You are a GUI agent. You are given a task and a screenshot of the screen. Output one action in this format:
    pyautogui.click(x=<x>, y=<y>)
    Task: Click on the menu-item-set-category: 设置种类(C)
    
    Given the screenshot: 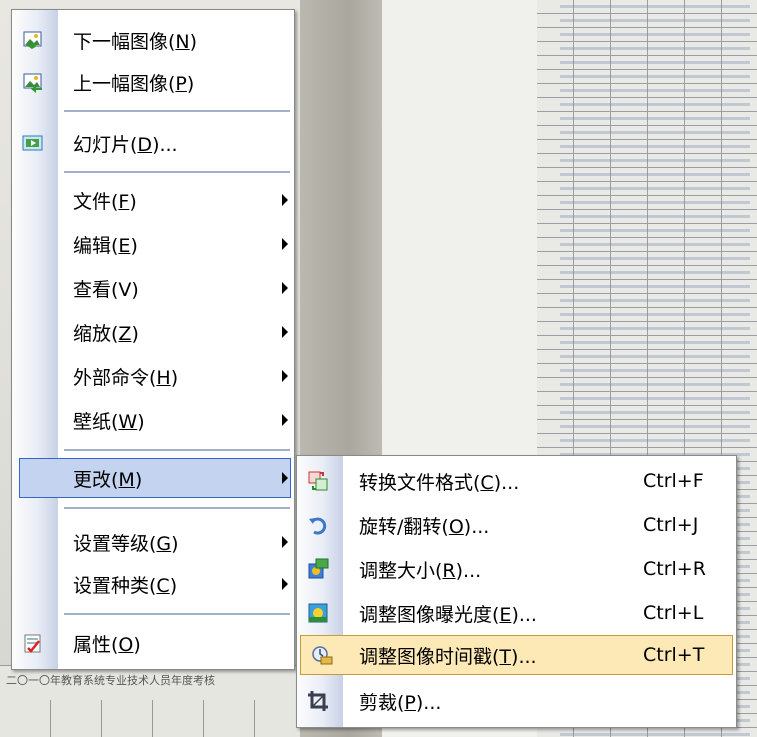 What is the action you would take?
    pyautogui.click(x=153, y=584)
    